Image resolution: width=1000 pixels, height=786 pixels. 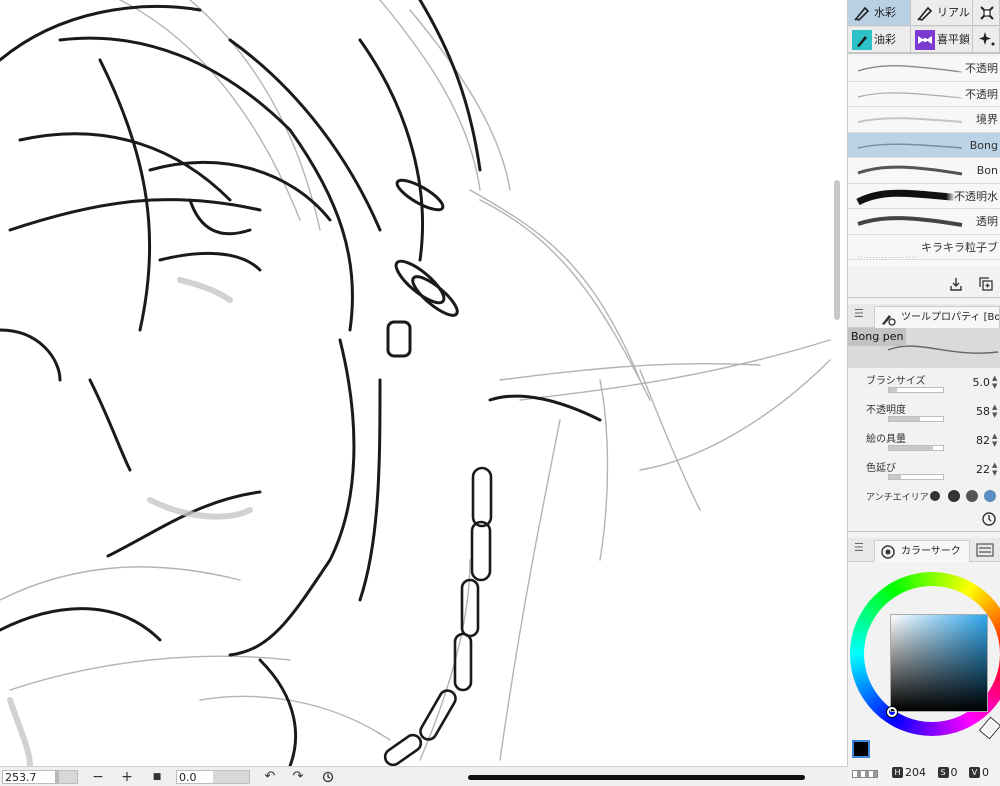 What do you see at coordinates (879, 13) in the screenshot?
I see `subtab-watercolor: 水彩` at bounding box center [879, 13].